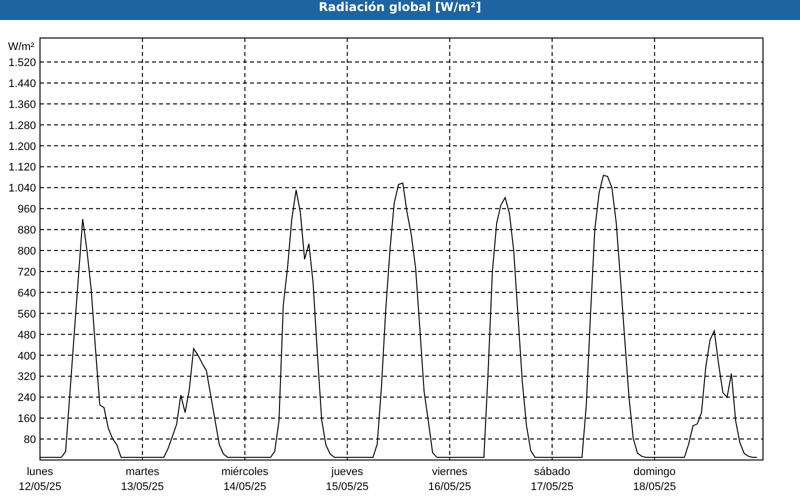 The image size is (800, 500). I want to click on x-tick-day: viernes, so click(450, 472).